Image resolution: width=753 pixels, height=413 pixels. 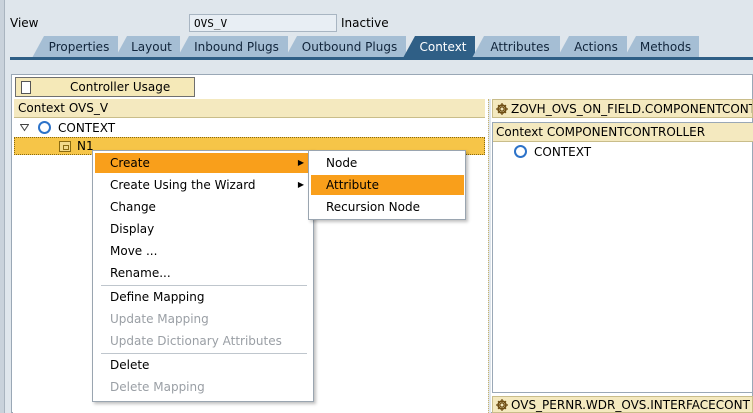 I want to click on tab-layout: Layout, so click(x=147, y=47).